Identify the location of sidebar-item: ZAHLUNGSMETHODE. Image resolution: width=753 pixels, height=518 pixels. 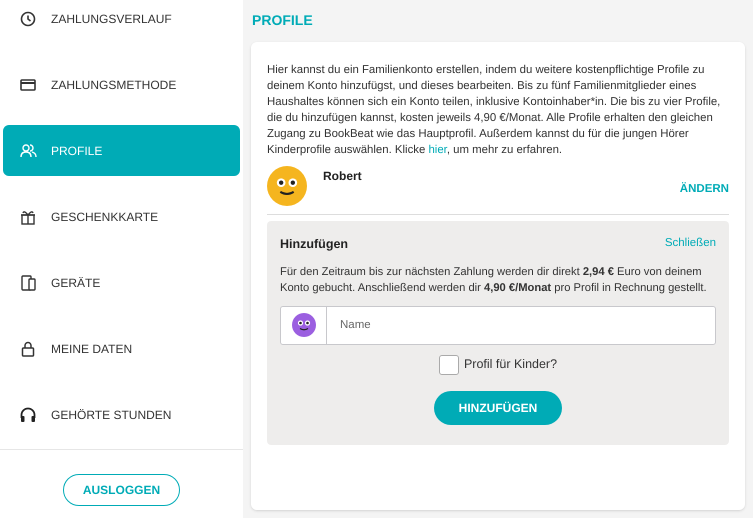
(121, 84).